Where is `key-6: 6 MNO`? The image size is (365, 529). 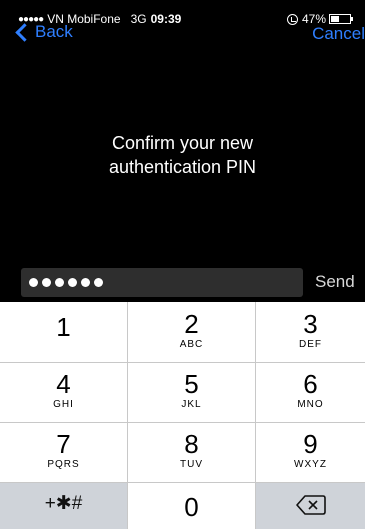 key-6: 6 MNO is located at coordinates (310, 392).